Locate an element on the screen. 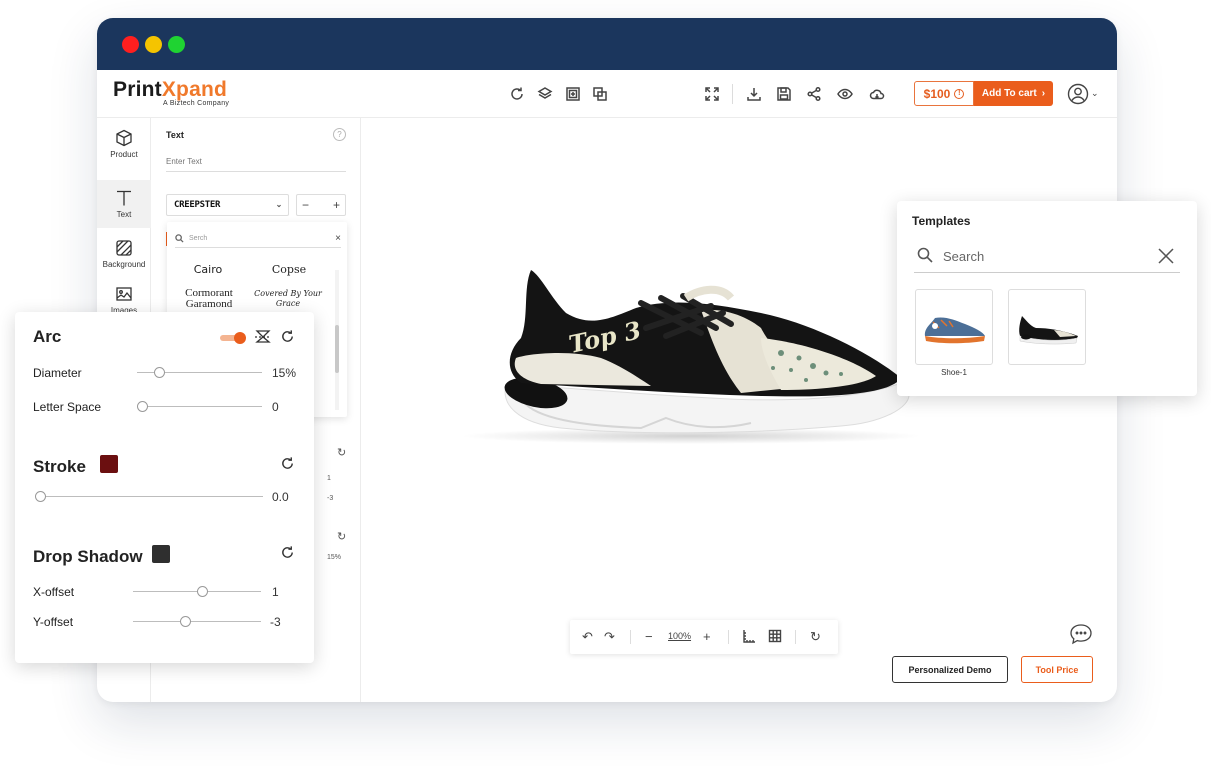 The image size is (1211, 766). y-offset-slider is located at coordinates (197, 621).